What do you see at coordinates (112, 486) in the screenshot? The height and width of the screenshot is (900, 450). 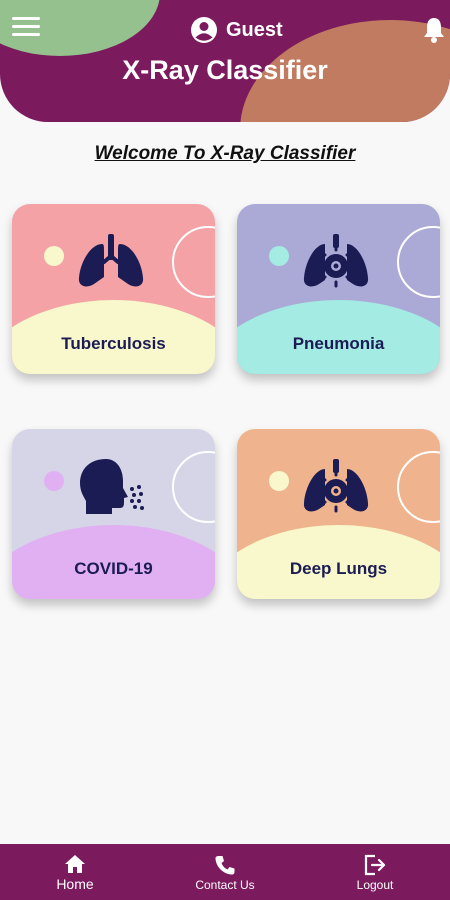 I see `coughing-head-icon` at bounding box center [112, 486].